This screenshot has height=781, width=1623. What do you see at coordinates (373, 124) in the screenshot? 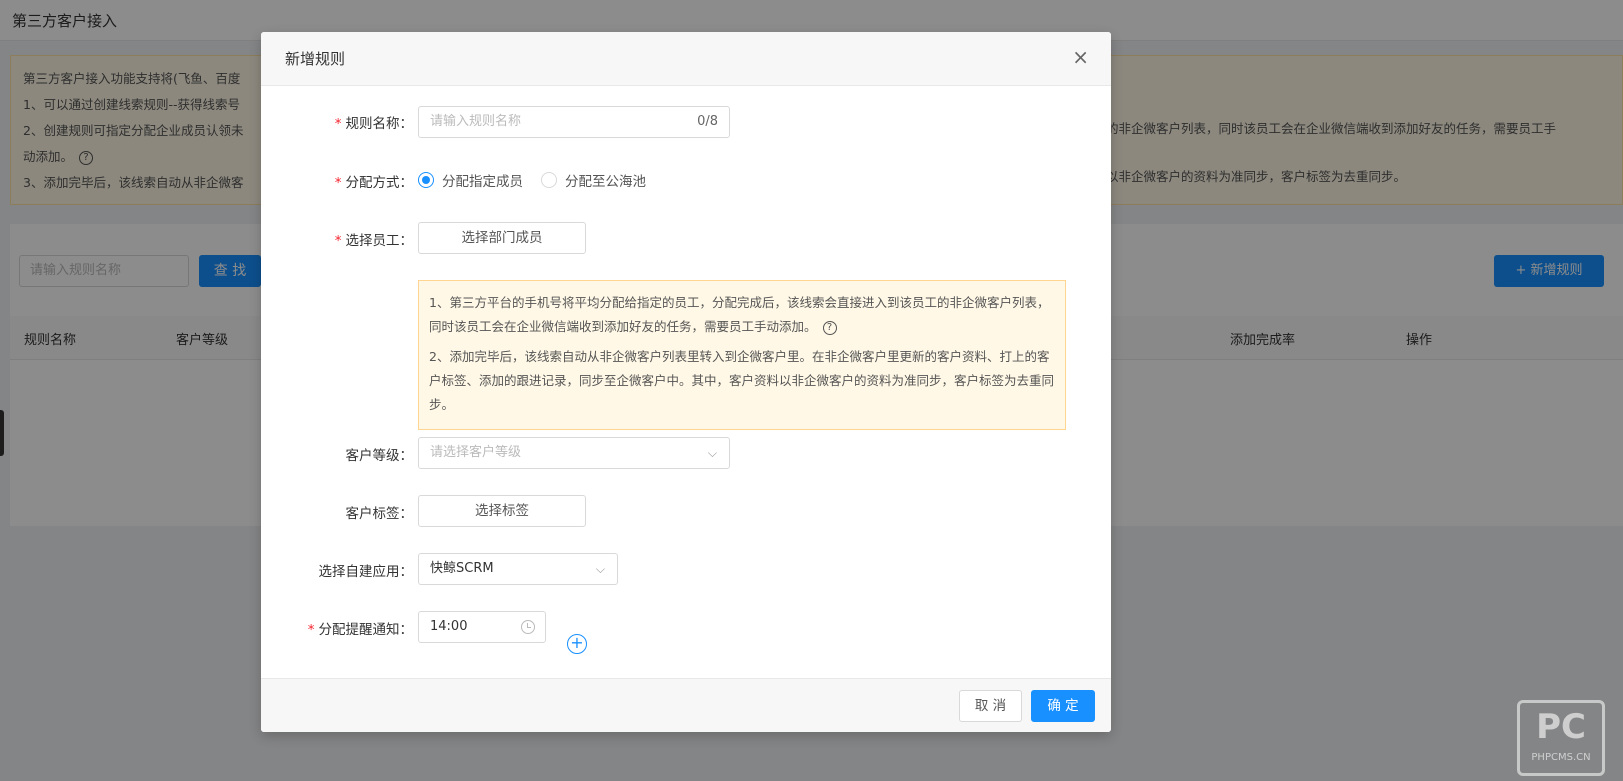
I see `rule-name-label: * 规则名称：` at bounding box center [373, 124].